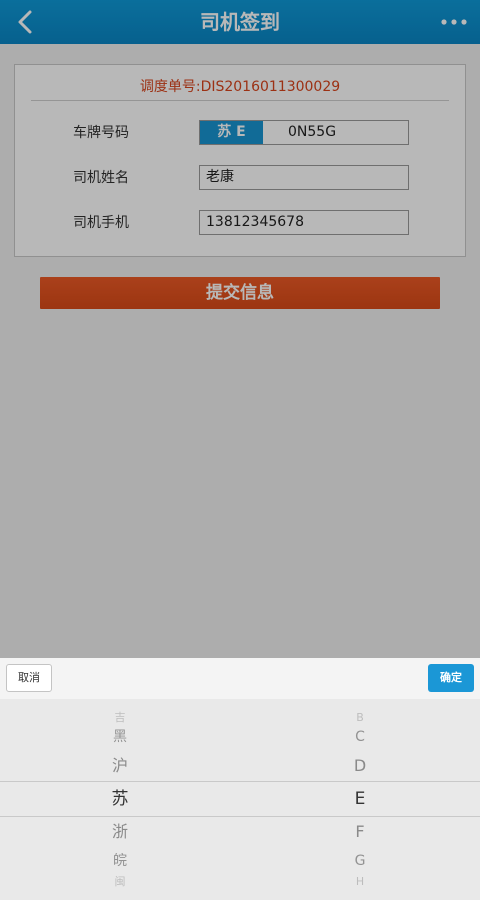 This screenshot has width=480, height=900. I want to click on province-option: 吉, so click(120, 717).